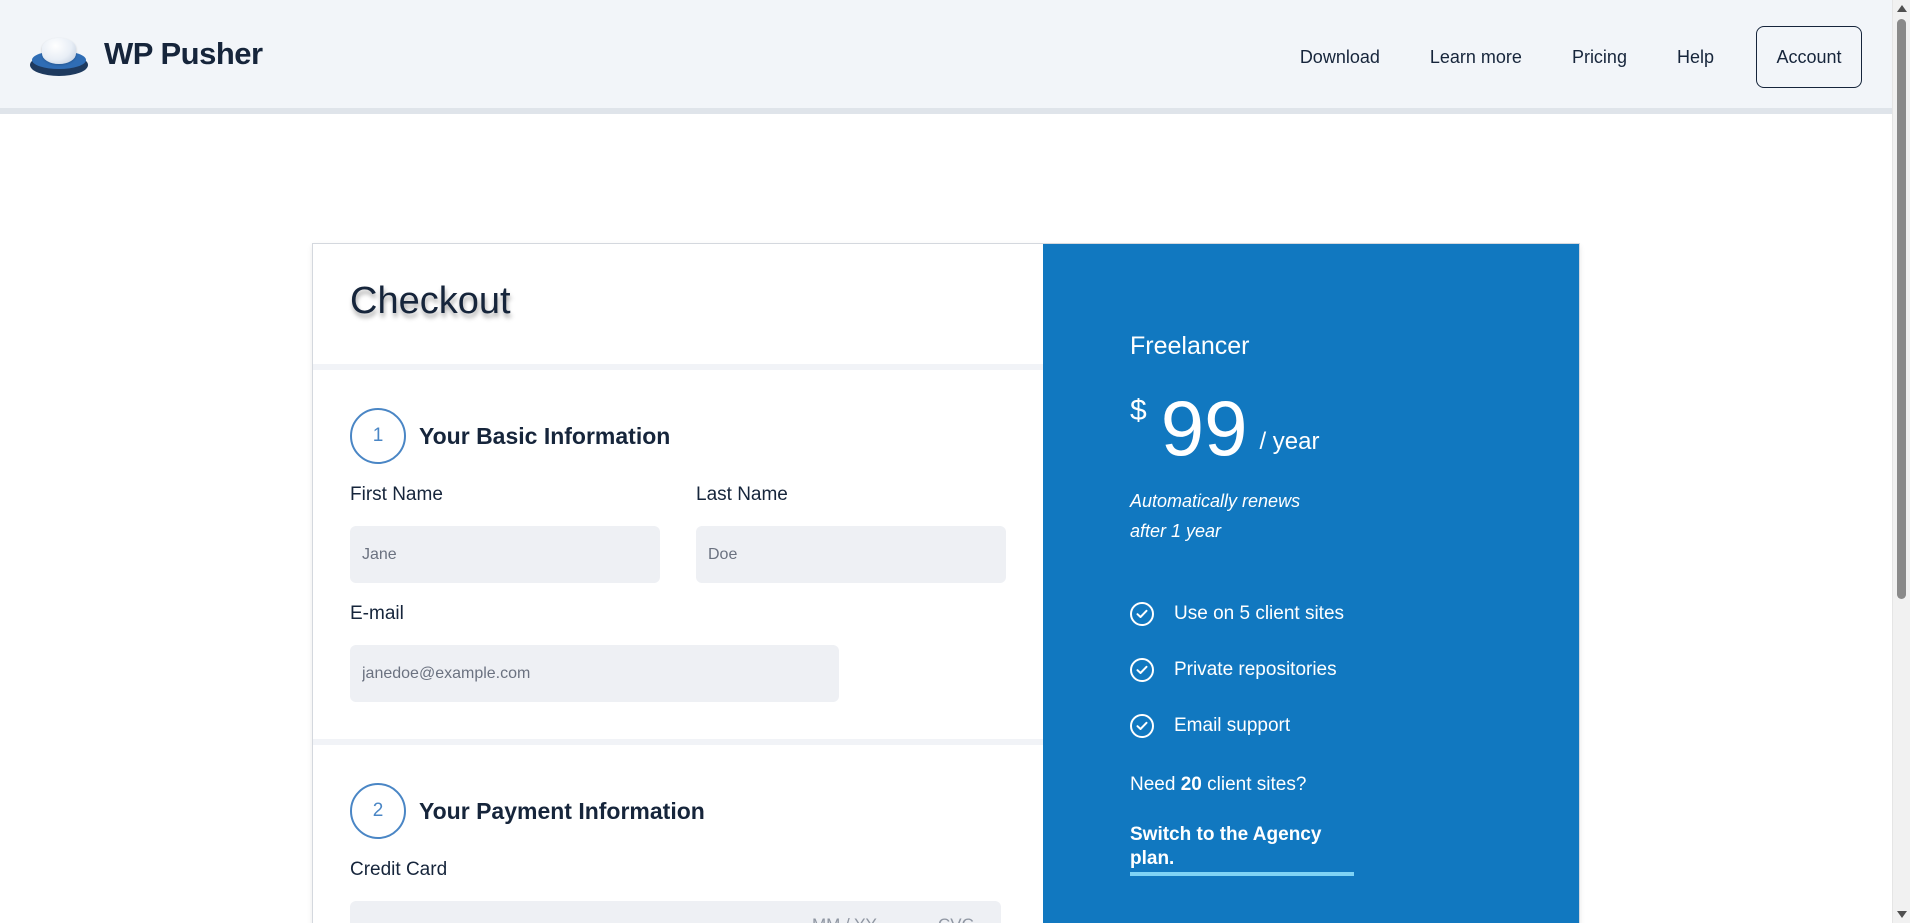 Image resolution: width=1910 pixels, height=923 pixels. What do you see at coordinates (1289, 441) in the screenshot?
I see `price-period: / year` at bounding box center [1289, 441].